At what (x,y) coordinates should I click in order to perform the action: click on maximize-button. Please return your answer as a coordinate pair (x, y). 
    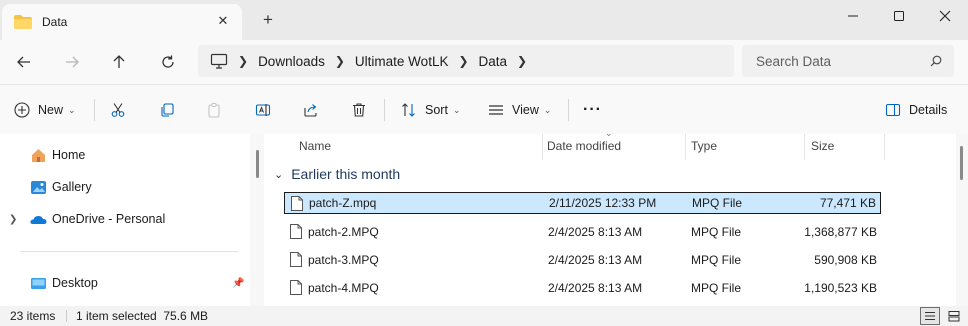
    Looking at the image, I should click on (899, 16).